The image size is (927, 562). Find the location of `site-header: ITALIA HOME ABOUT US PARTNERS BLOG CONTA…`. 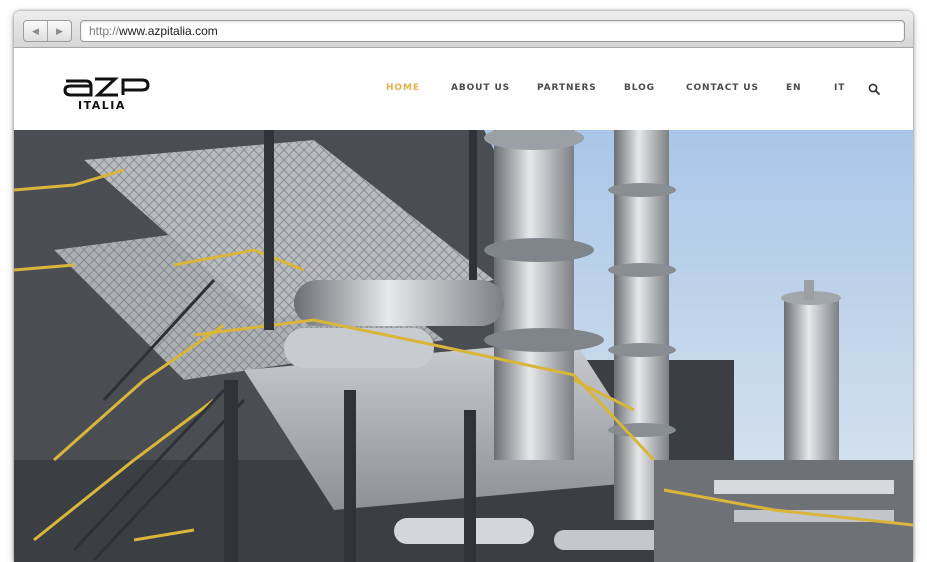

site-header: ITALIA HOME ABOUT US PARTNERS BLOG CONTA… is located at coordinates (463, 89).